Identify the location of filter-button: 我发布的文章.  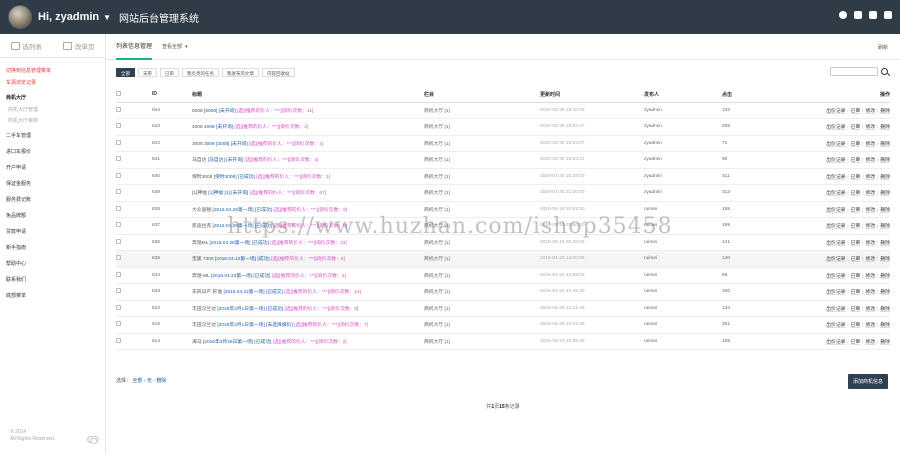
(240, 72).